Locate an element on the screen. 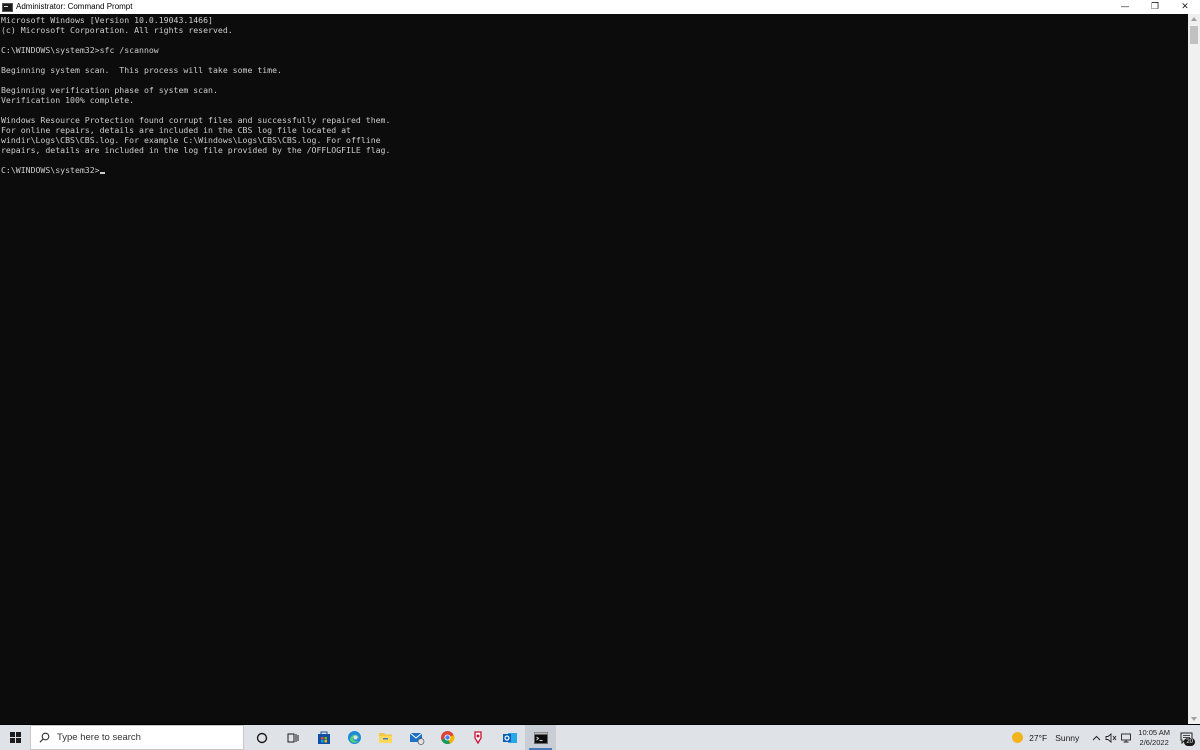  edge-button is located at coordinates (354, 737).